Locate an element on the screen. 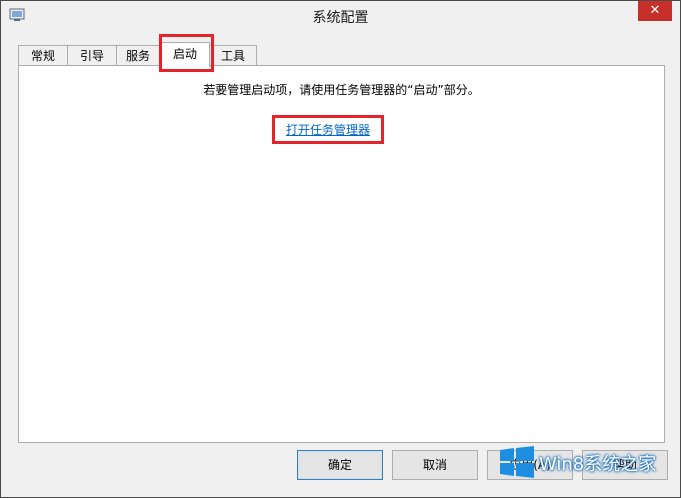 The image size is (681, 498). tab-strip: 常规 引导 服务 启动 工具 is located at coordinates (340, 54).